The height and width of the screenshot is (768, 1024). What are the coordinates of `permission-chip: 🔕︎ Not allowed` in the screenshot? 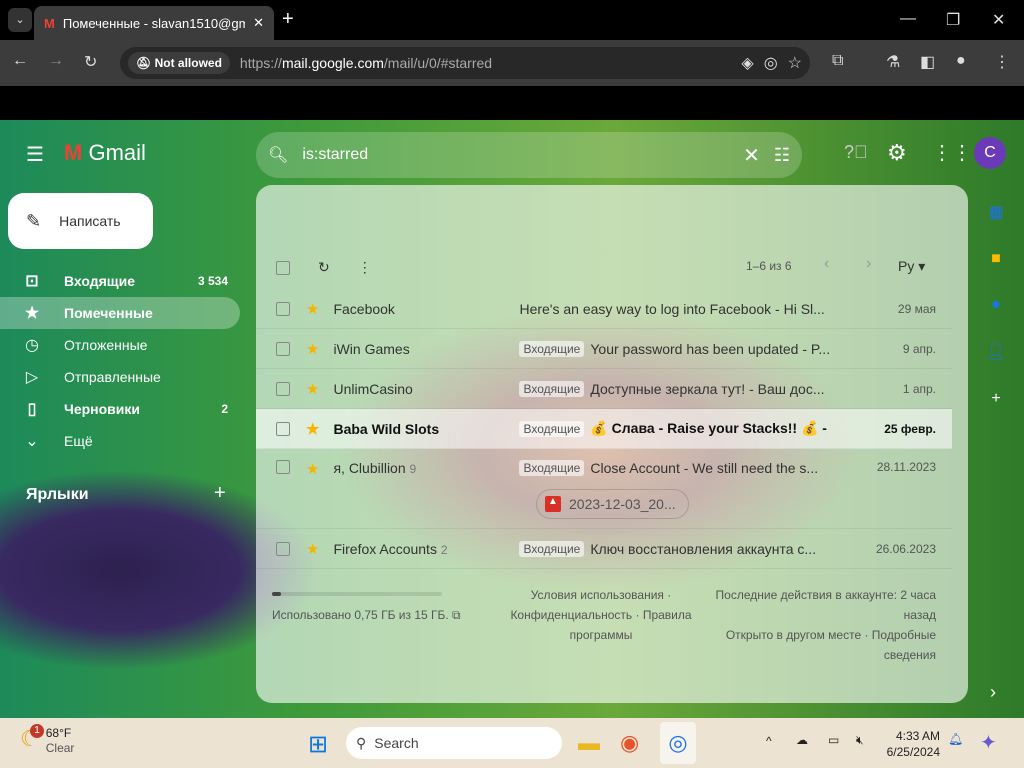 It's located at (179, 63).